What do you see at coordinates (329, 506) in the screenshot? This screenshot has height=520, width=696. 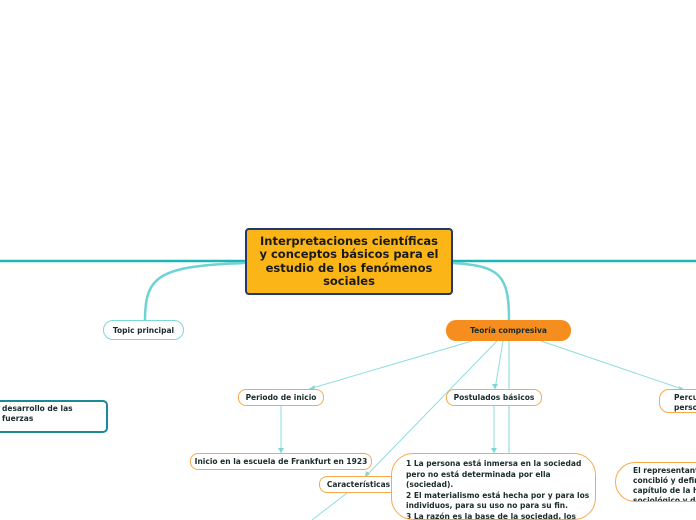 I see `link-caracteristicas-down` at bounding box center [329, 506].